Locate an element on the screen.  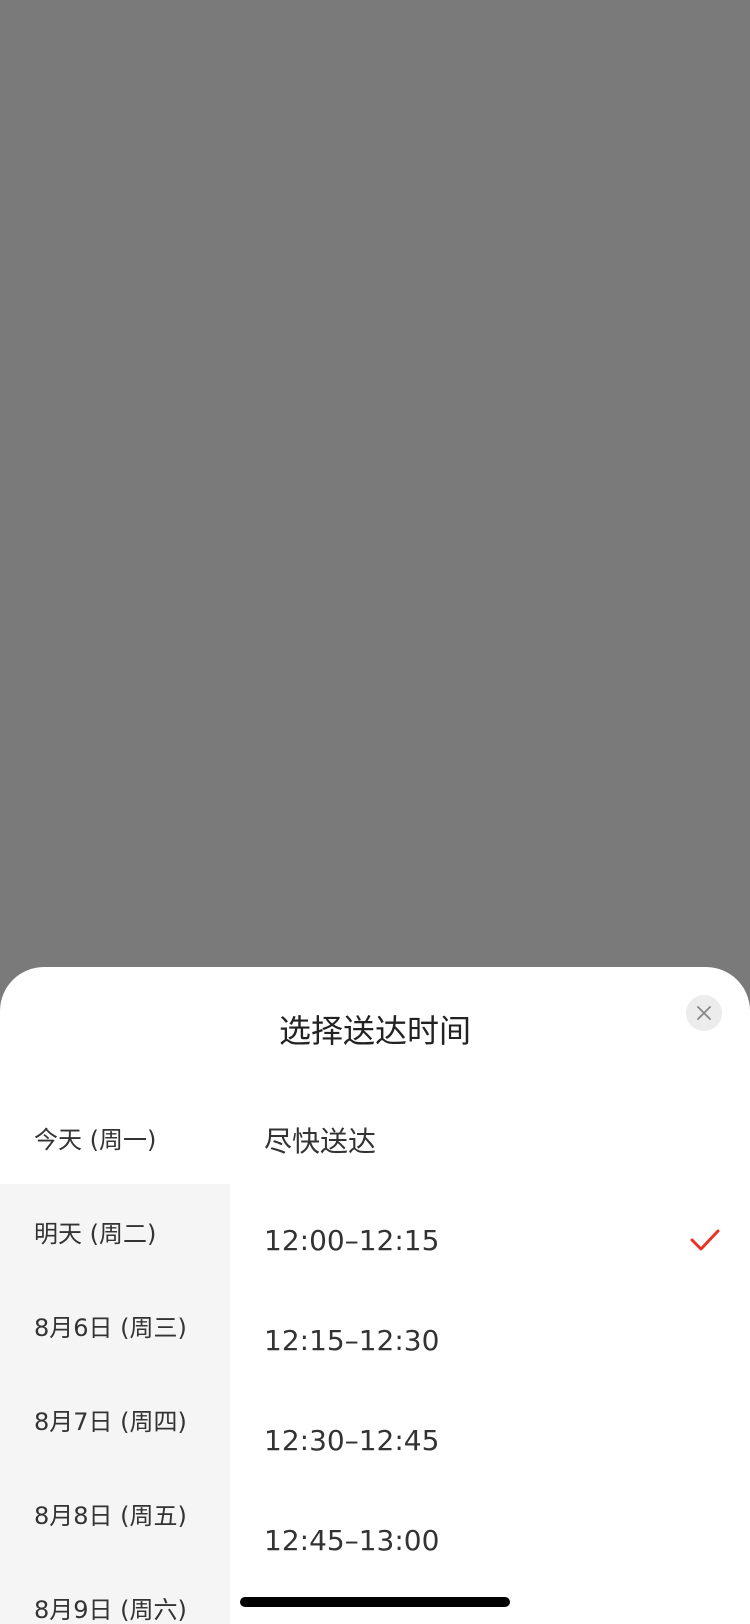
time-option-1230-1245: 12:30–12:45 is located at coordinates (490, 1440).